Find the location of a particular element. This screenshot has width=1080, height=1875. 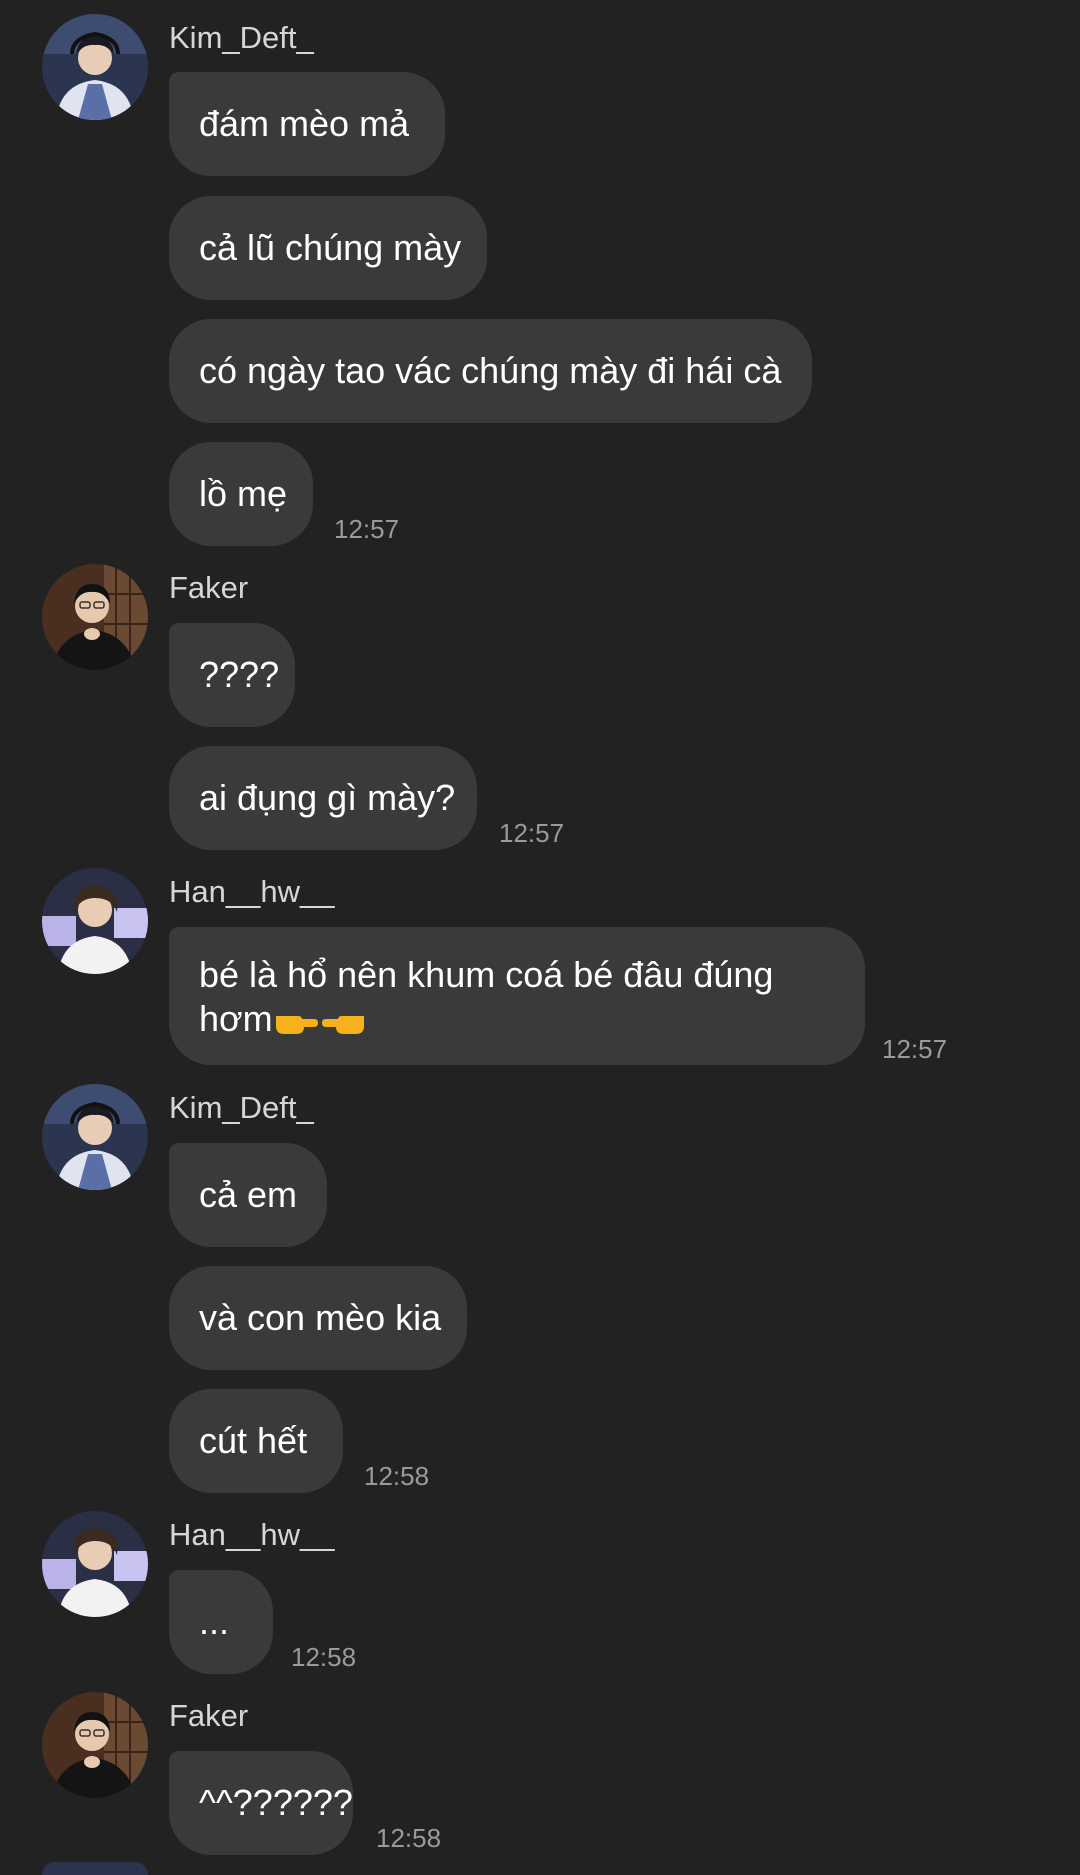

message-text: có ngày tao vác chúng mày đi hái cà is located at coordinates (490, 370).